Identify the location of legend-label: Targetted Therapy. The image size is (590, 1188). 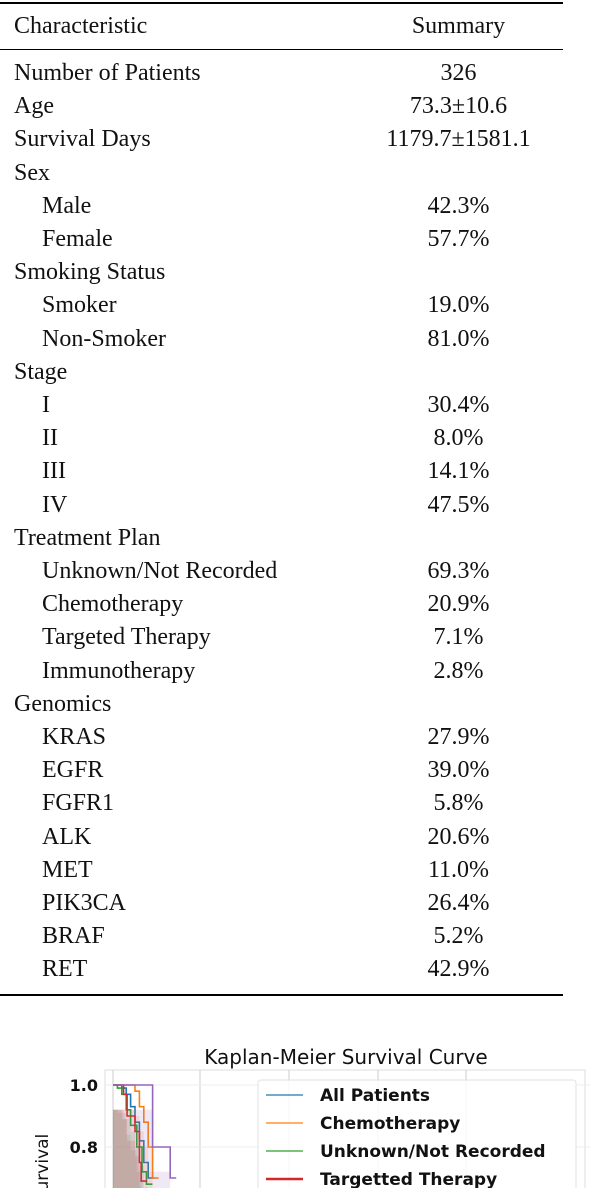
(408, 1179).